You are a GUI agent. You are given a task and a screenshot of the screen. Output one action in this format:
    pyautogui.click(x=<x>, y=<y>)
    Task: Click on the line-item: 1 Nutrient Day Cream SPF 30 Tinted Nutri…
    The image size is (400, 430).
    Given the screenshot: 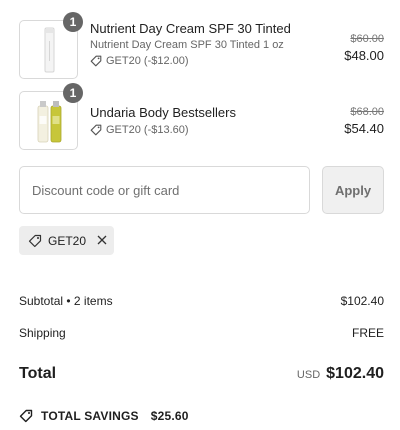 What is the action you would take?
    pyautogui.click(x=201, y=46)
    